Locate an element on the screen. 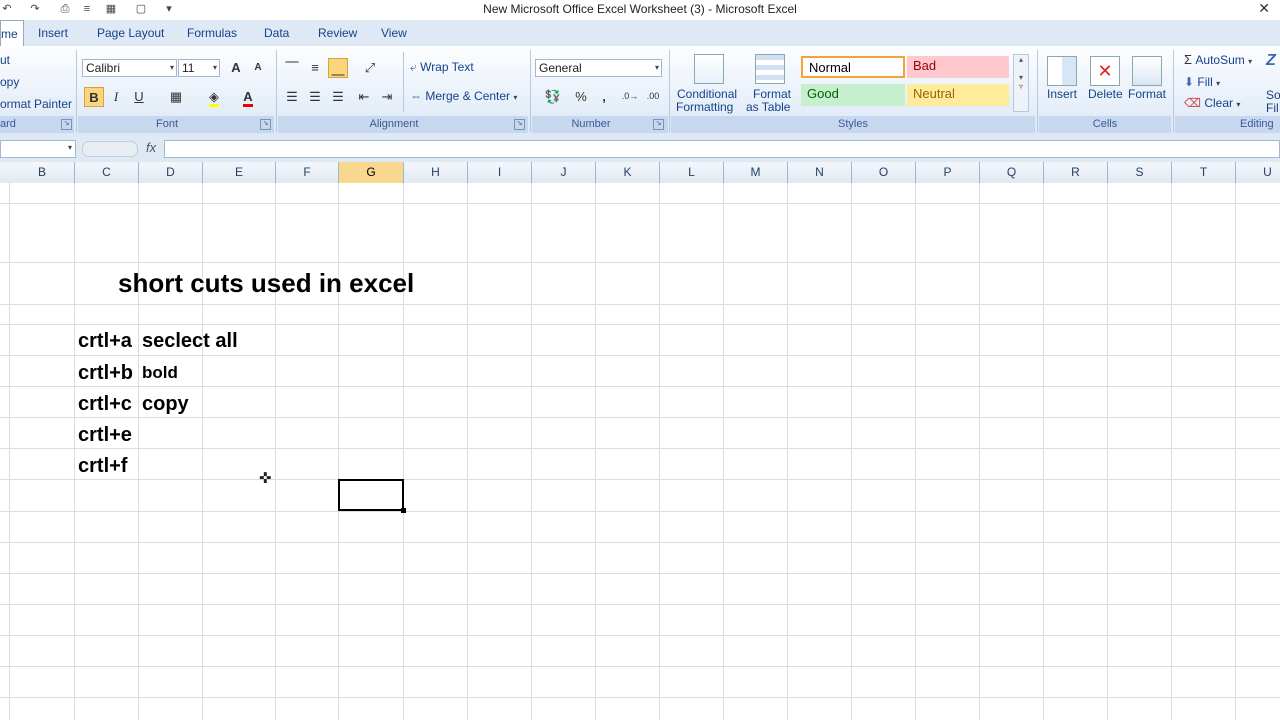  chevron-down-icon: ▾ is located at coordinates (515, 97).